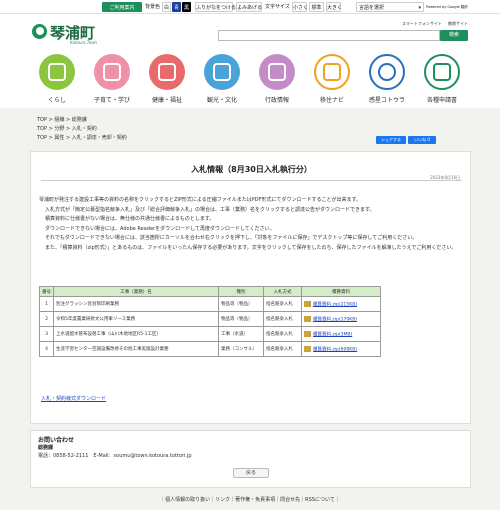 The height and width of the screenshot is (510, 500). What do you see at coordinates (186, 7) in the screenshot?
I see `bgcolor-black-button: 黒` at bounding box center [186, 7].